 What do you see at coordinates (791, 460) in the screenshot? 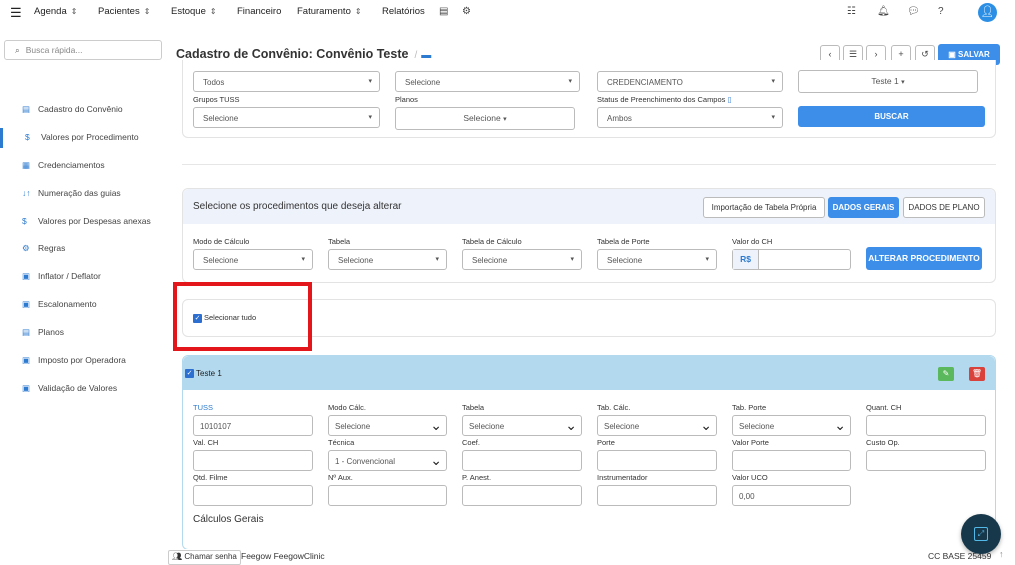
I see `valor-porte-input` at bounding box center [791, 460].